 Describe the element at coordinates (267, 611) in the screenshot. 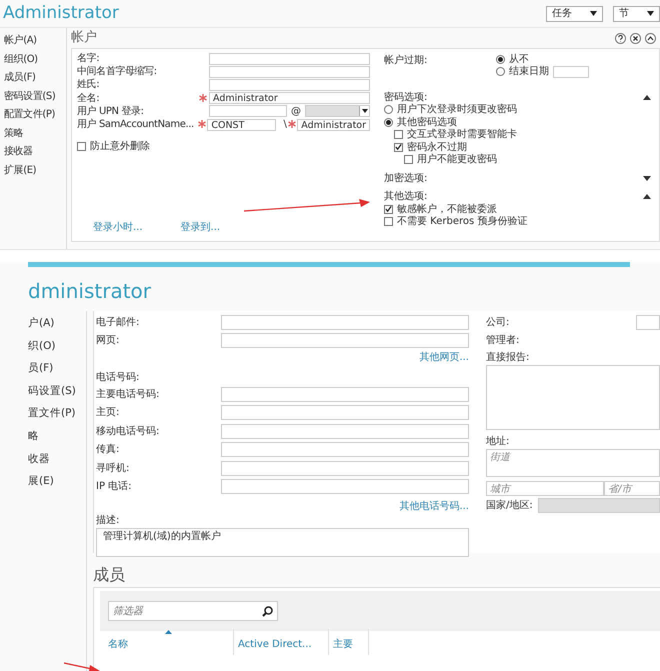

I see `search-icon` at that location.